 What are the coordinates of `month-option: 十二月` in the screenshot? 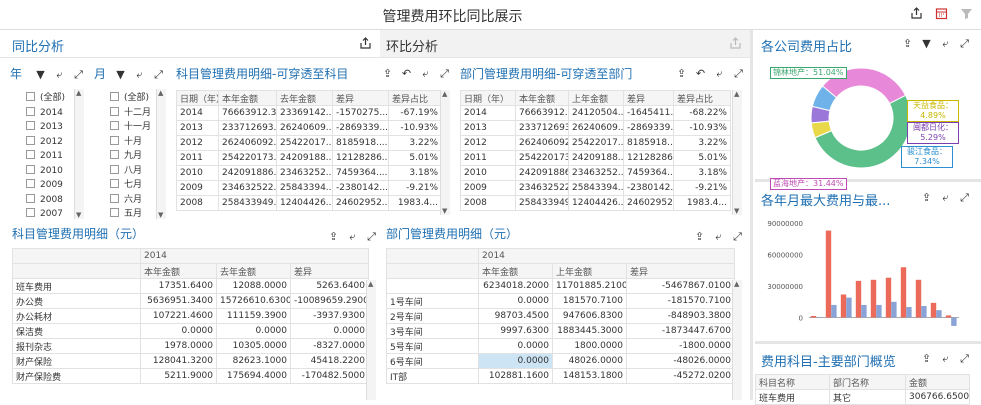 It's located at (135, 113).